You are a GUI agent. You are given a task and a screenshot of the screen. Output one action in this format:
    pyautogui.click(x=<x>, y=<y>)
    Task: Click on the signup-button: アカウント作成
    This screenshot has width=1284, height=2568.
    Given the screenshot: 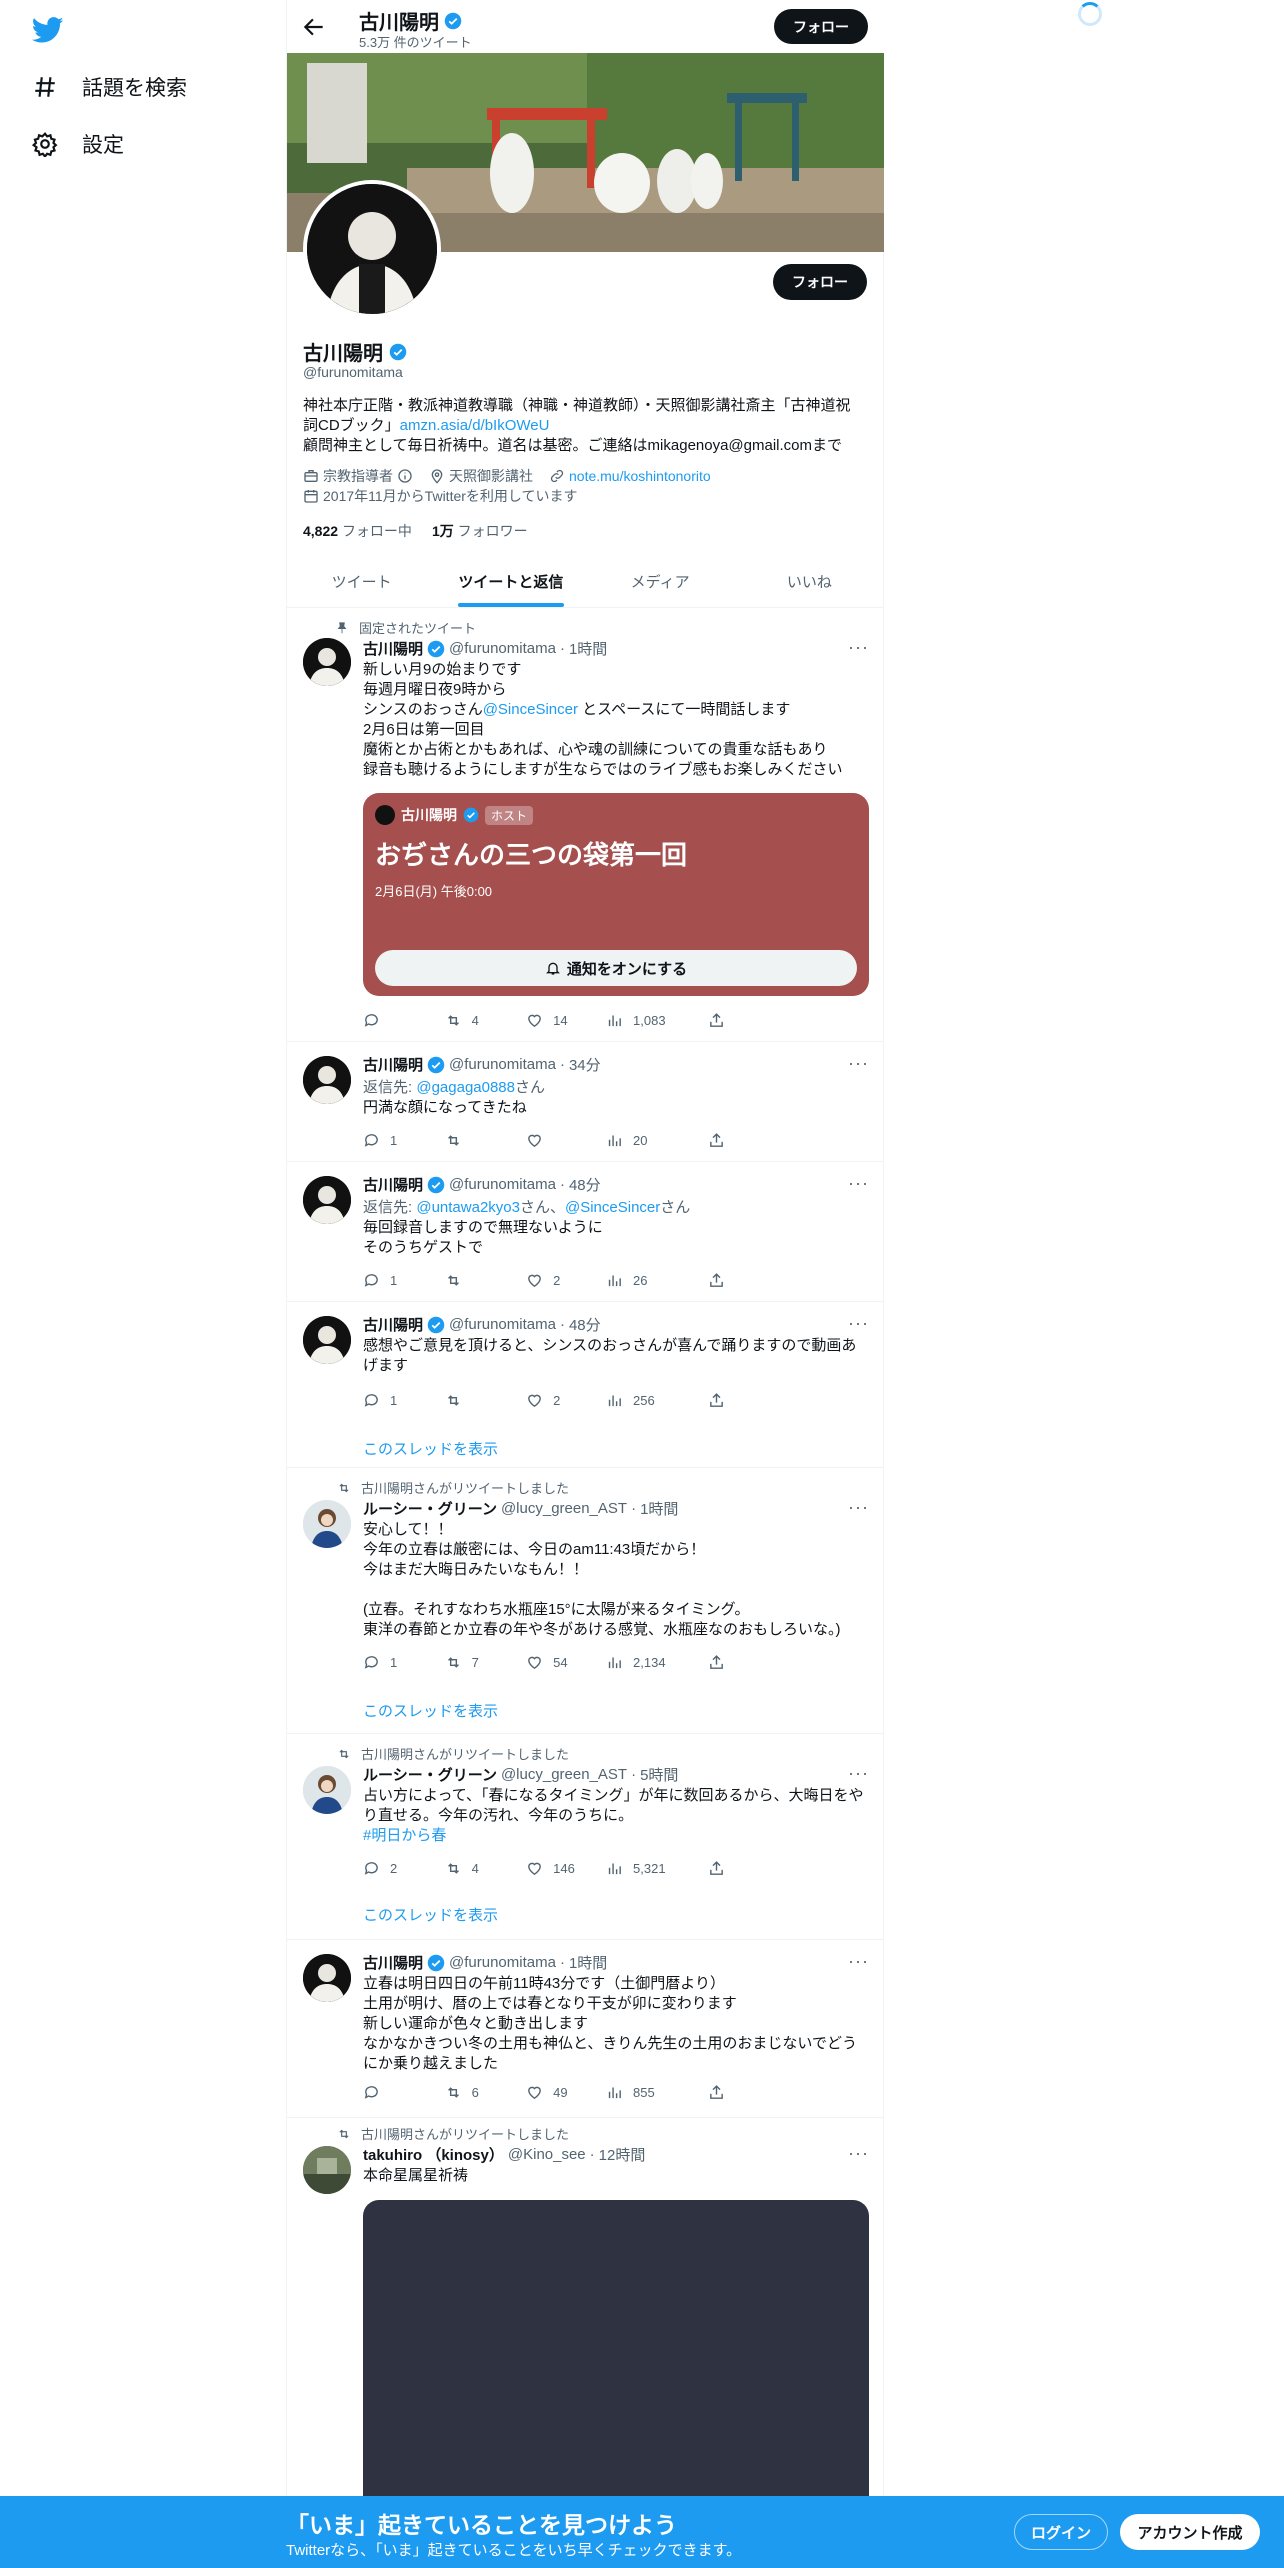 What is the action you would take?
    pyautogui.click(x=1190, y=2532)
    